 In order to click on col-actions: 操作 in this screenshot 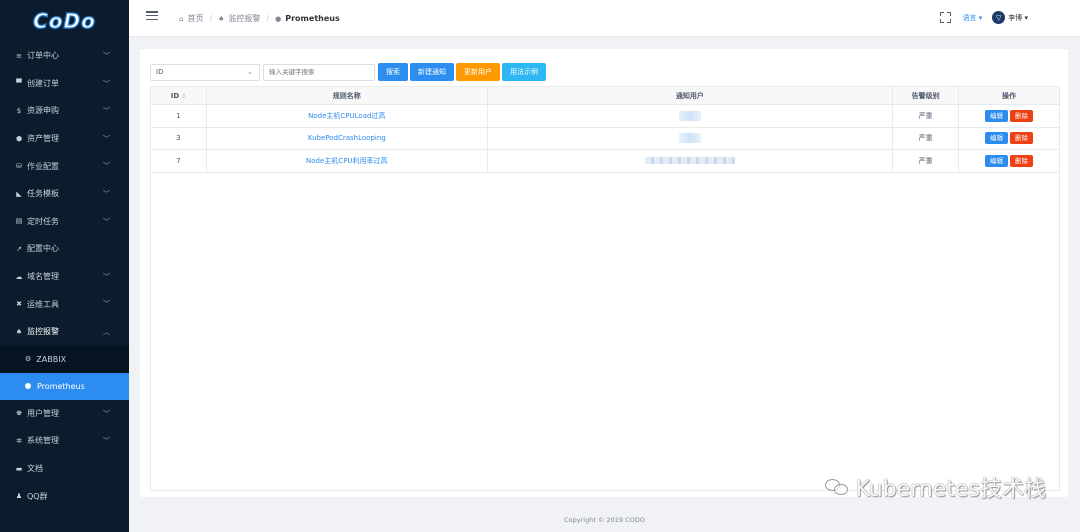, I will do `click(1009, 95)`.